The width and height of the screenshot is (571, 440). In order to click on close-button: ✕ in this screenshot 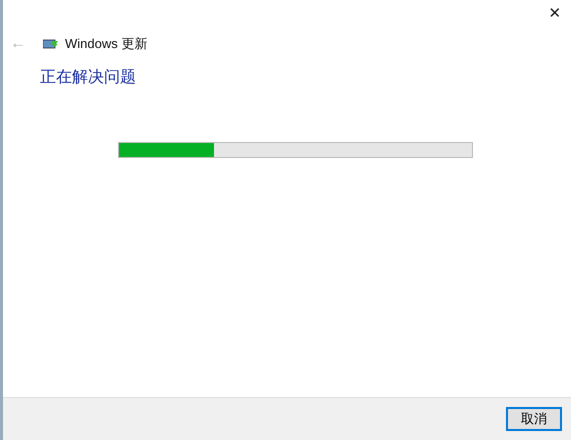, I will do `click(555, 14)`.